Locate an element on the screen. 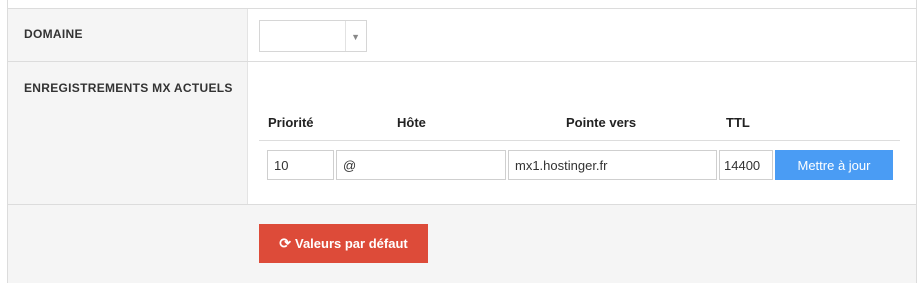  column-header-priority: Priorité is located at coordinates (291, 122).